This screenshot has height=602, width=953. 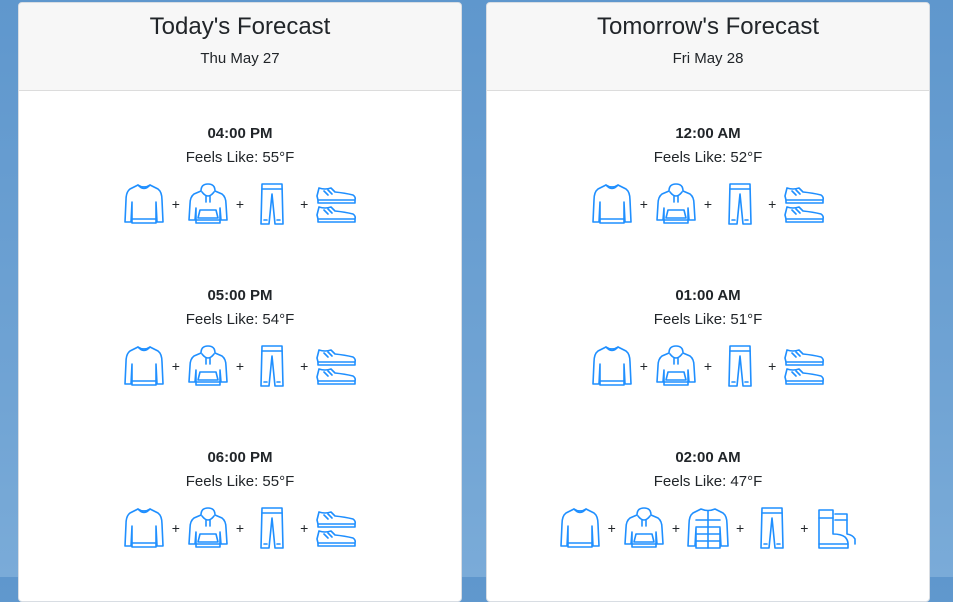 What do you see at coordinates (240, 319) in the screenshot?
I see `slot-feels-like: Feels Like: 54°F` at bounding box center [240, 319].